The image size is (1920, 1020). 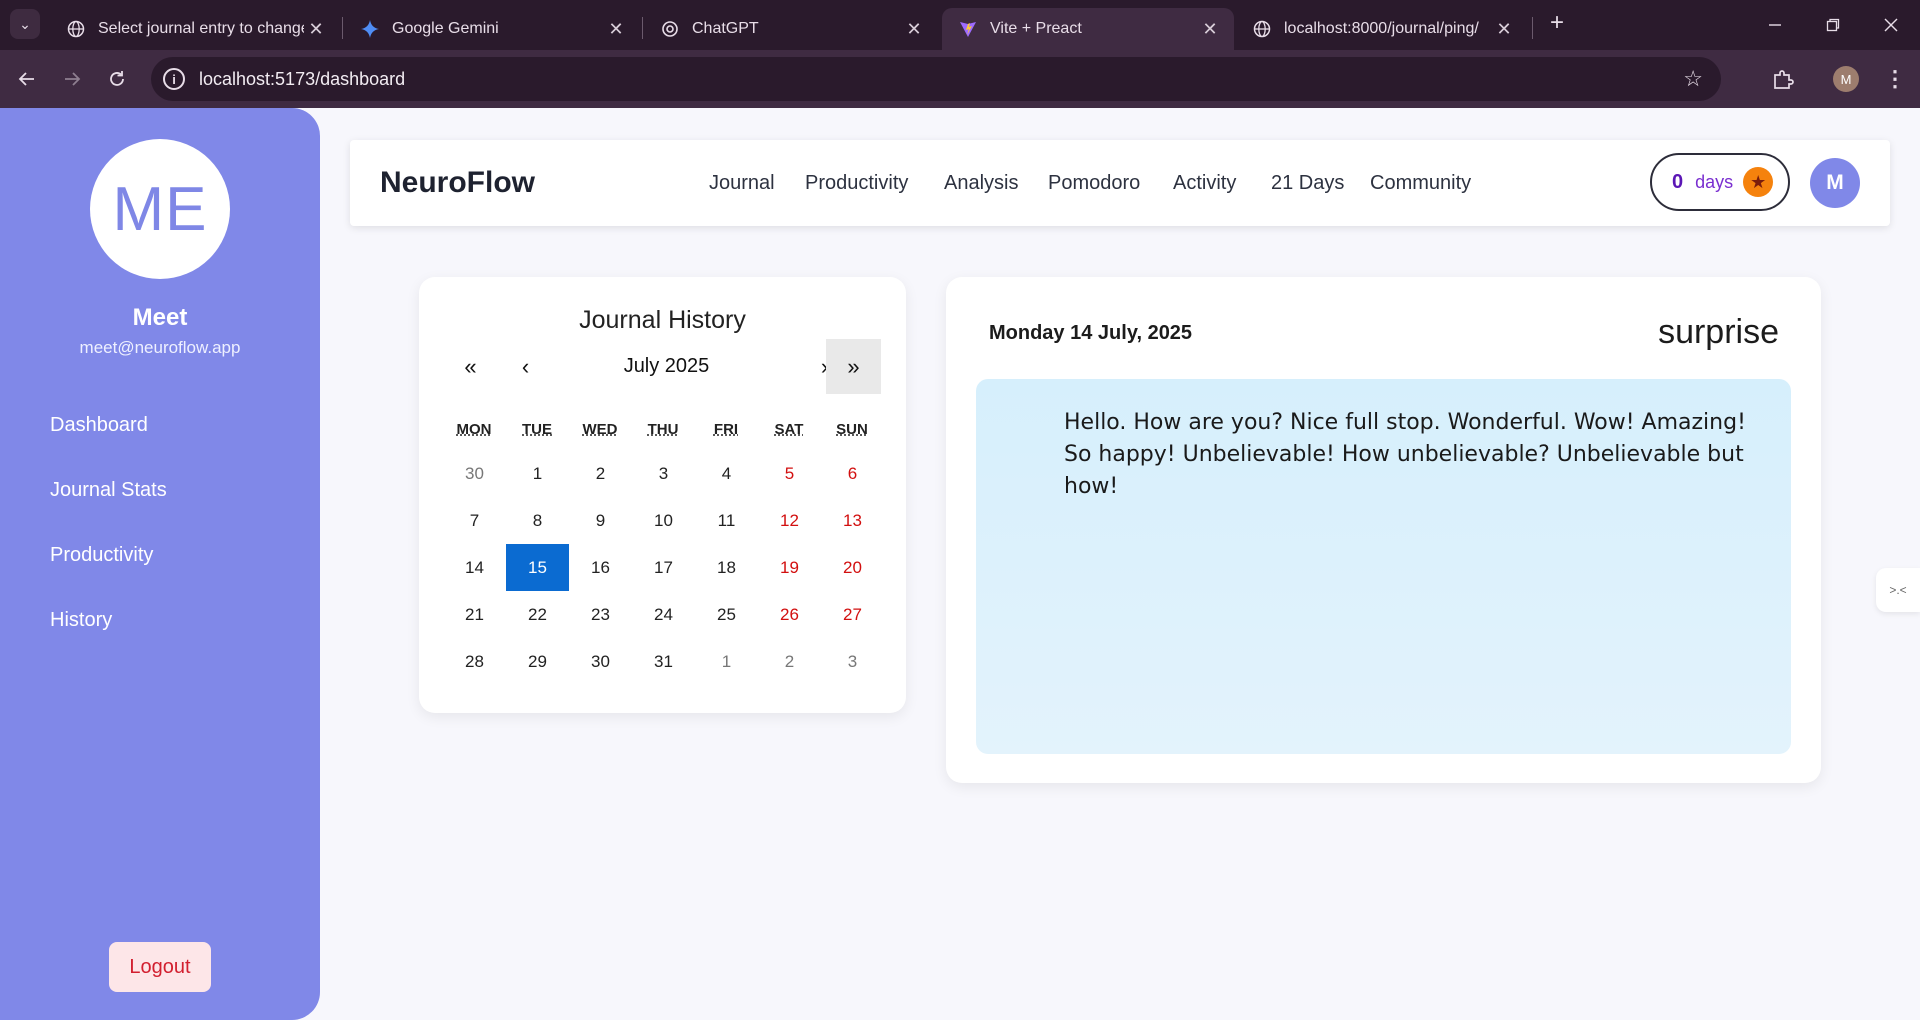 I want to click on weekday-header: THU, so click(x=663, y=429).